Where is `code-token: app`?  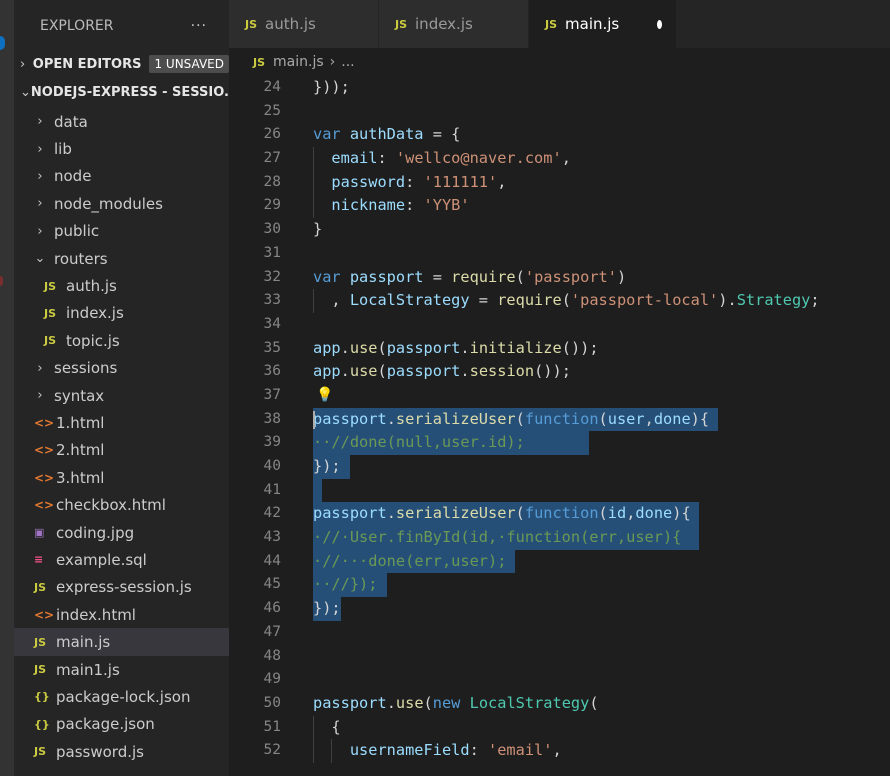 code-token: app is located at coordinates (327, 371).